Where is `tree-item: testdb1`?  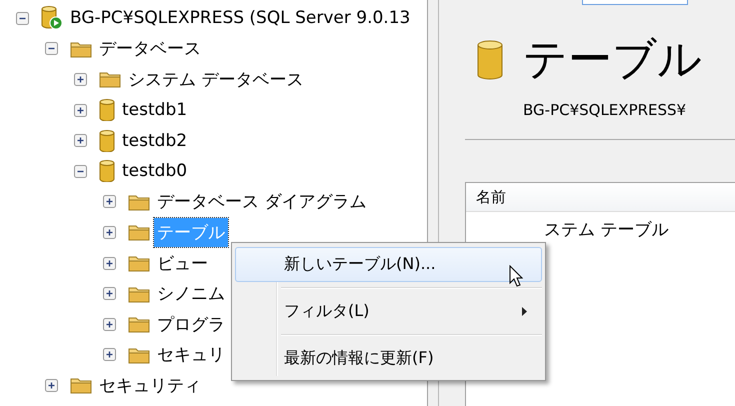 tree-item: testdb1 is located at coordinates (154, 110).